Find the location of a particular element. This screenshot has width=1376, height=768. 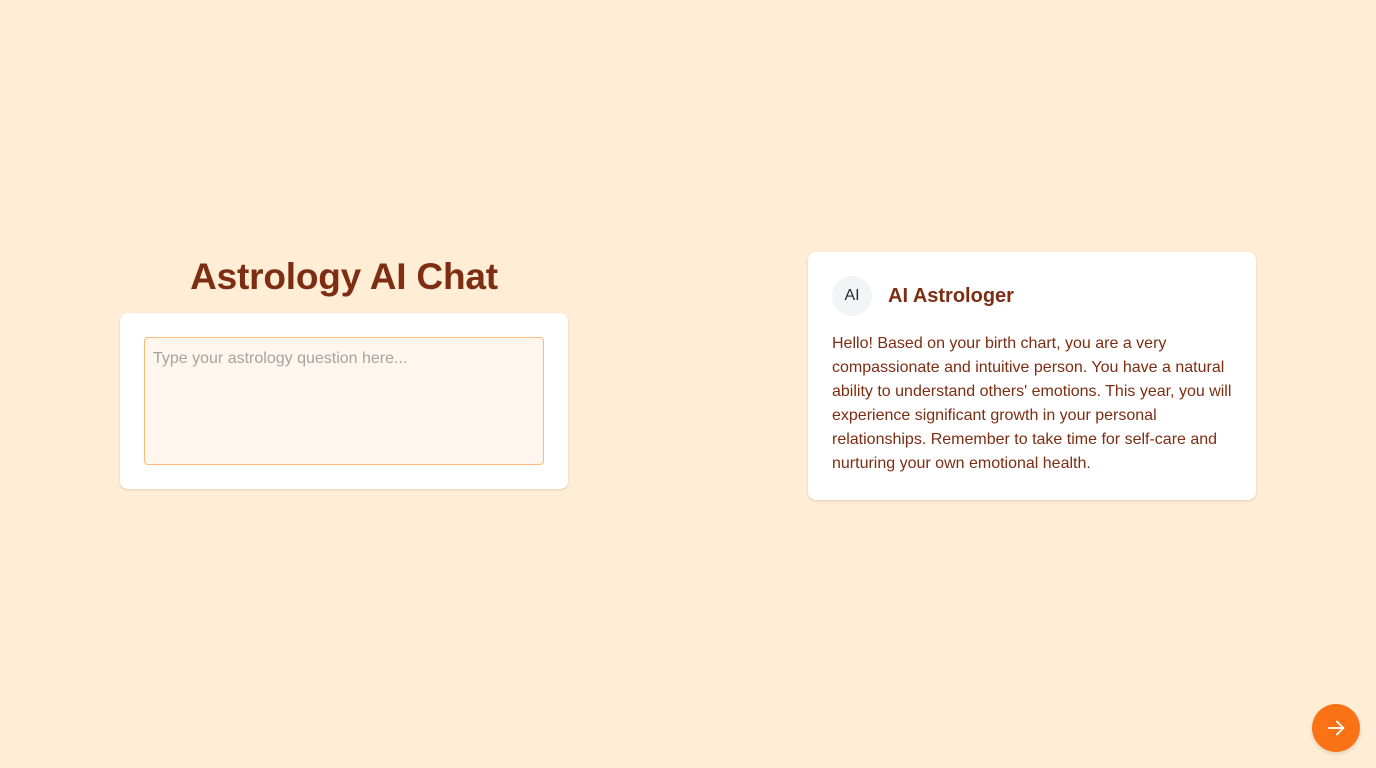

response-header: AI AI Astrologer is located at coordinates (1032, 296).